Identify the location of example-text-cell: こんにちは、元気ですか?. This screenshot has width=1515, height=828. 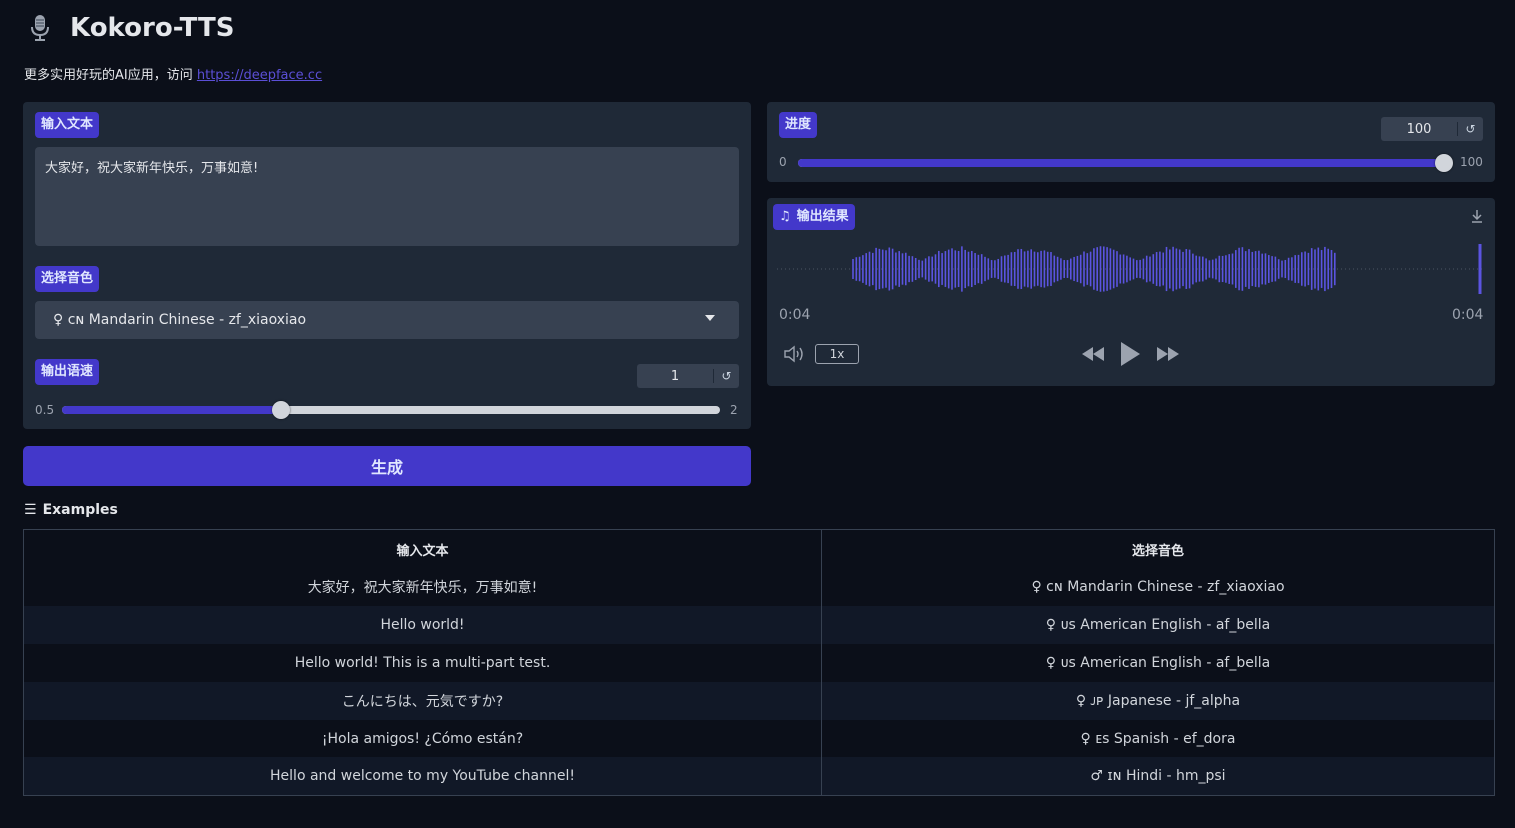
(422, 700).